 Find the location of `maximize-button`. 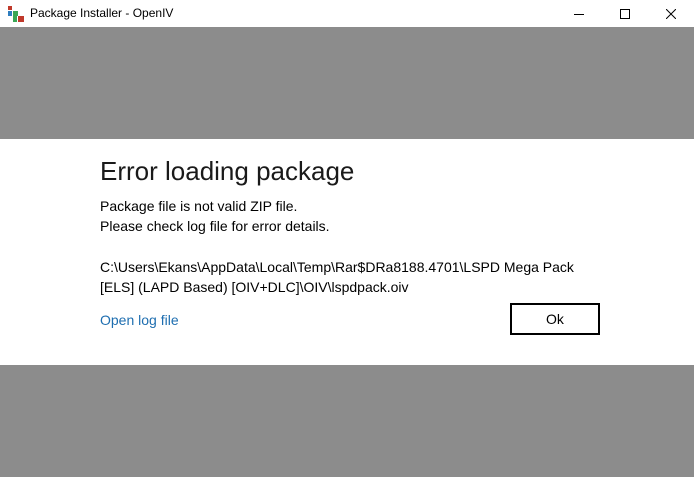

maximize-button is located at coordinates (625, 13).